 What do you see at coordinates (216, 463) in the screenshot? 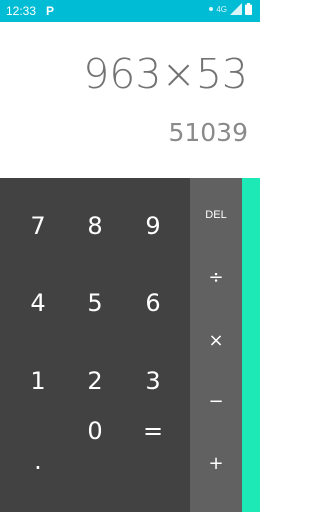
I see `plus-button: +` at bounding box center [216, 463].